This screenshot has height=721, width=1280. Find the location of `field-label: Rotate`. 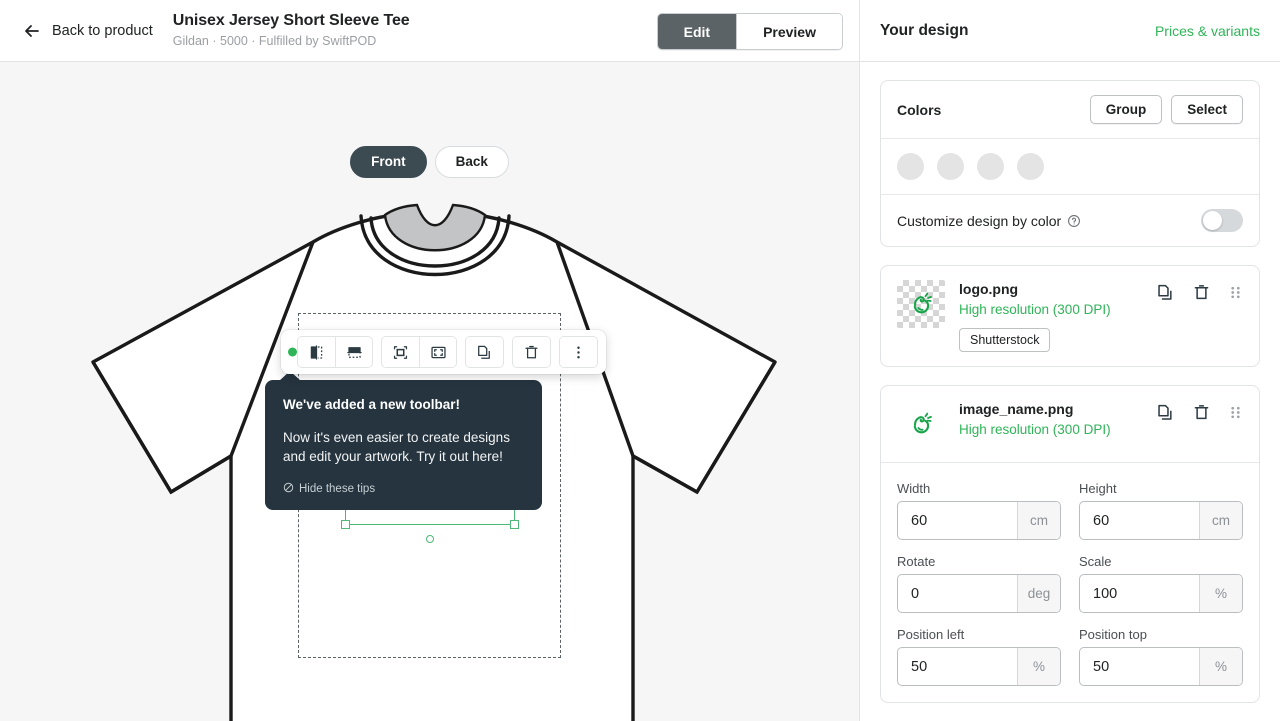

field-label: Rotate is located at coordinates (916, 561).